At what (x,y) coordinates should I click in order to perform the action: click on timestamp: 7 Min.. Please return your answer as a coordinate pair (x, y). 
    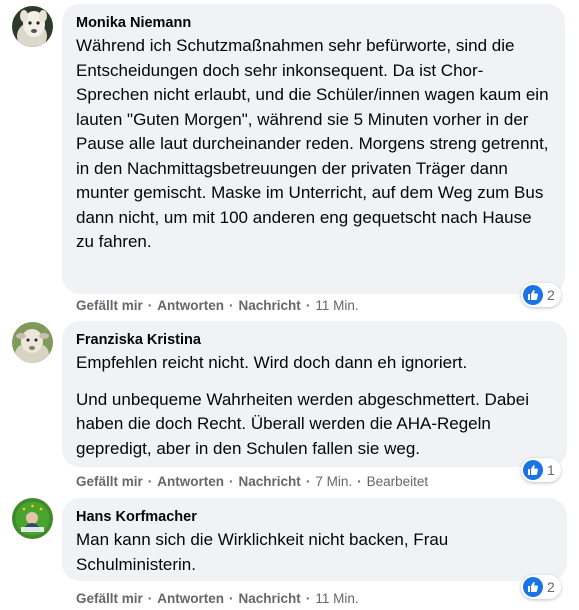
    Looking at the image, I should click on (333, 481).